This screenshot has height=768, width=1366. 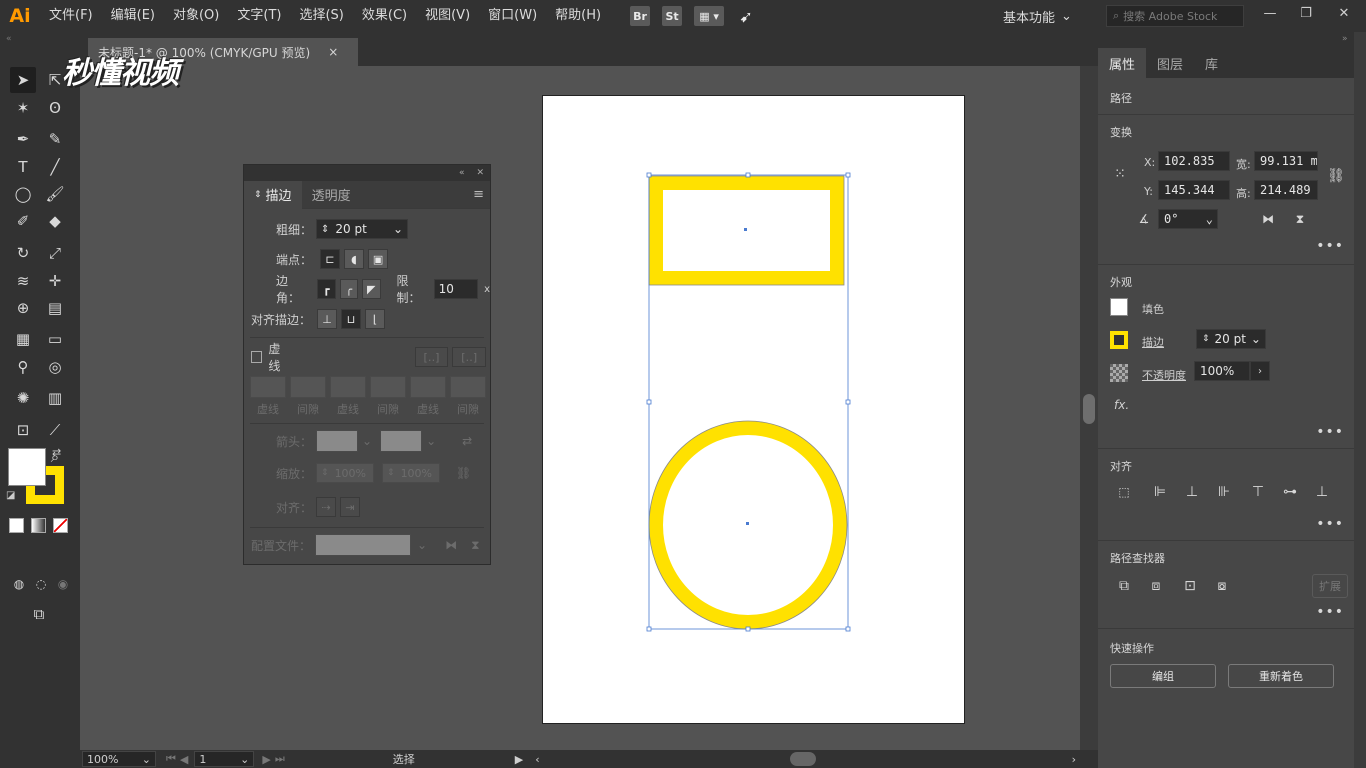 I want to click on first-artboard-icon: ⏮, so click(x=171, y=759).